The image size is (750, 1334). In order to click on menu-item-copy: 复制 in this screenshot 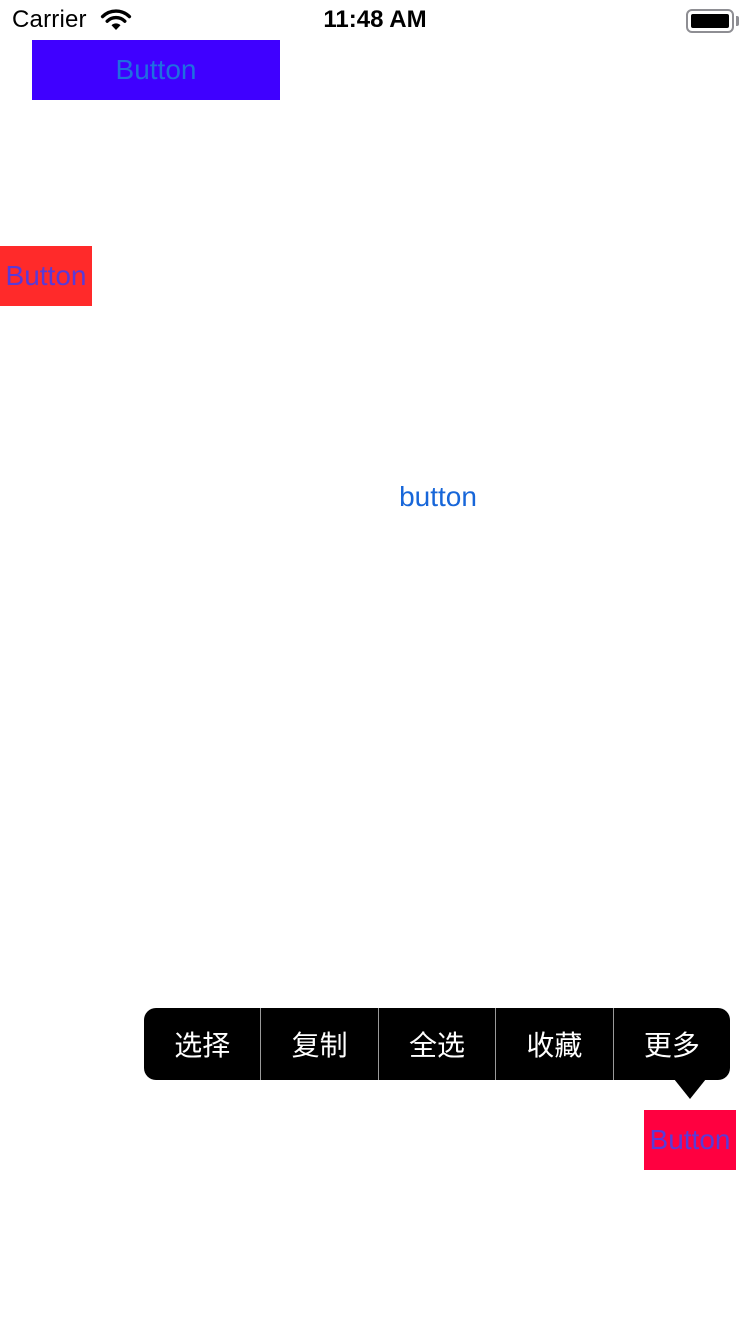, I will do `click(319, 1044)`.